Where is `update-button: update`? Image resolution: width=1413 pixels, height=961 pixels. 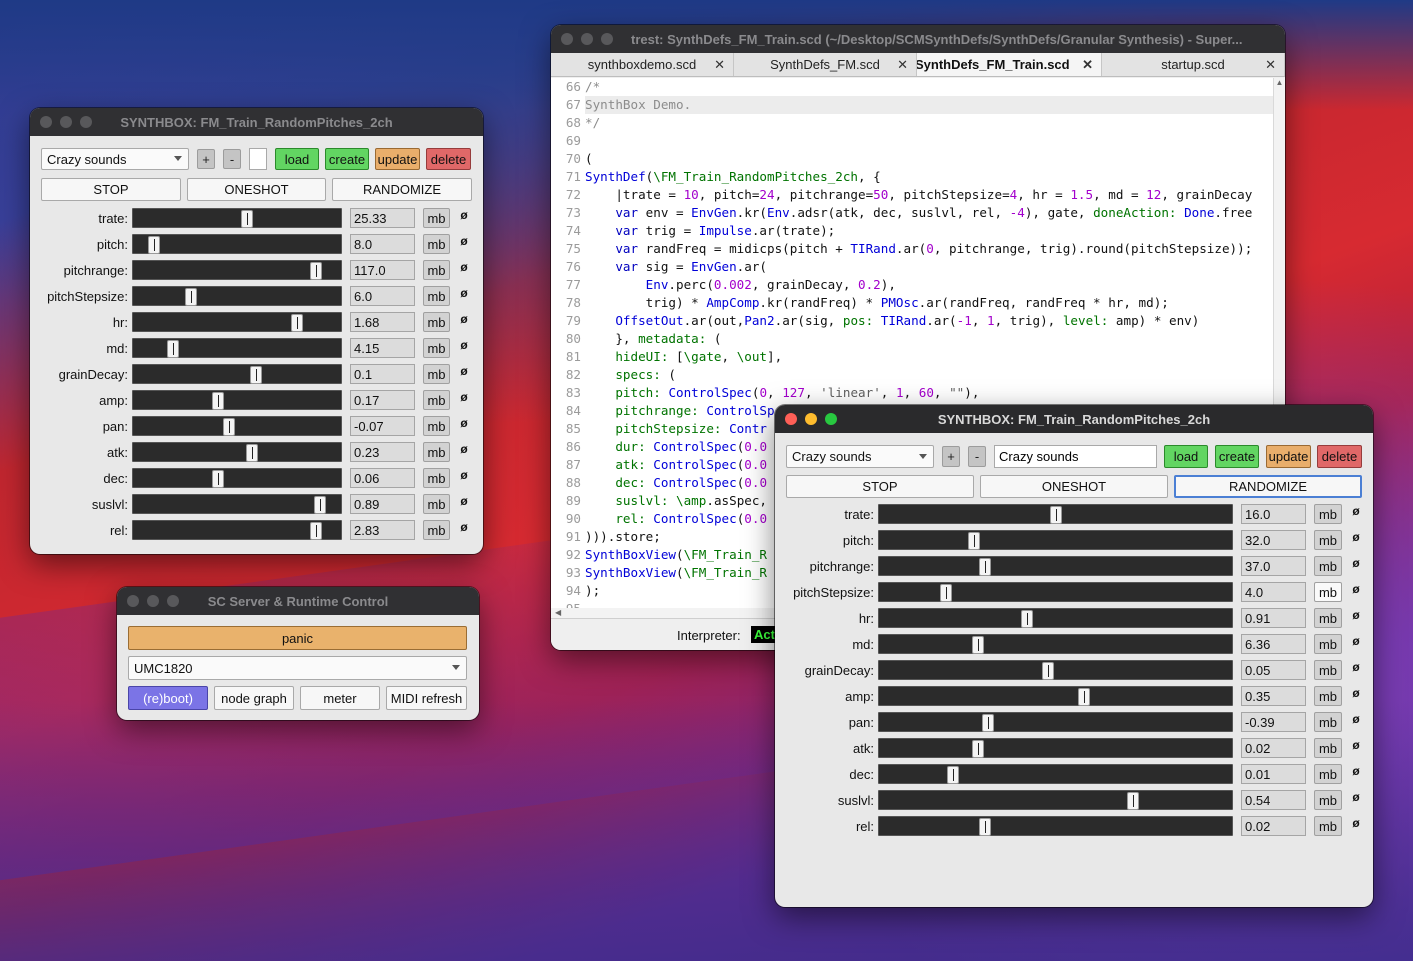
update-button: update is located at coordinates (397, 159).